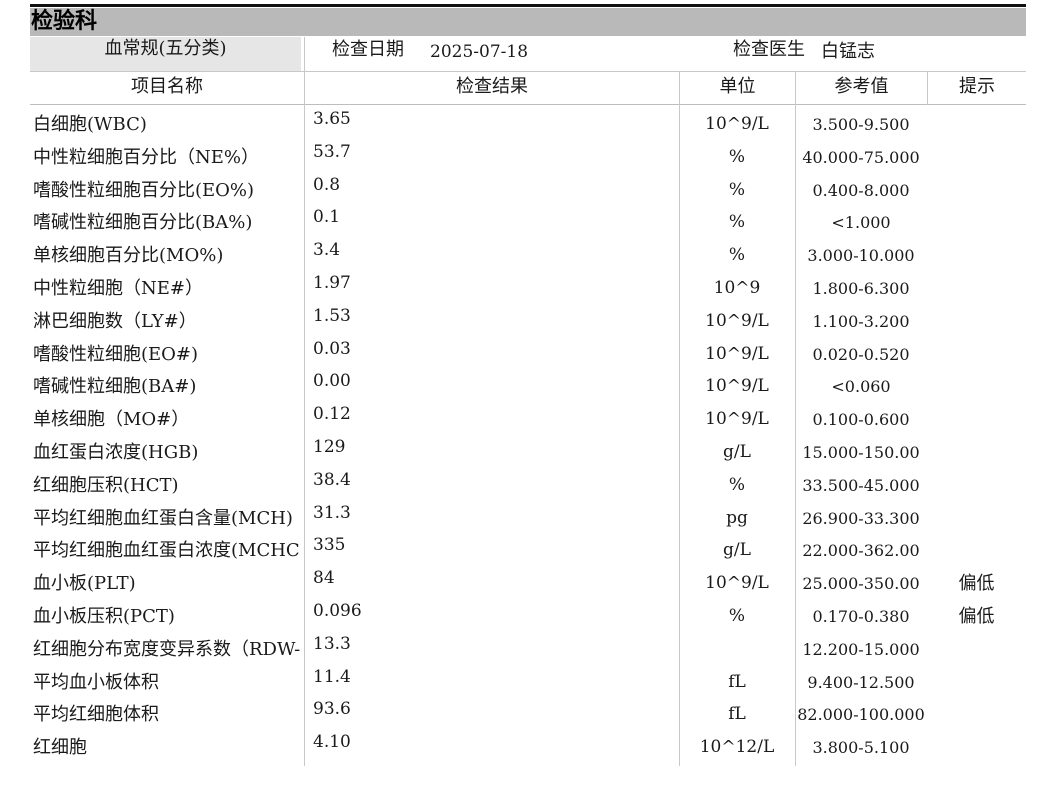 This screenshot has width=1050, height=792. I want to click on result-value: 38.4, so click(332, 479).